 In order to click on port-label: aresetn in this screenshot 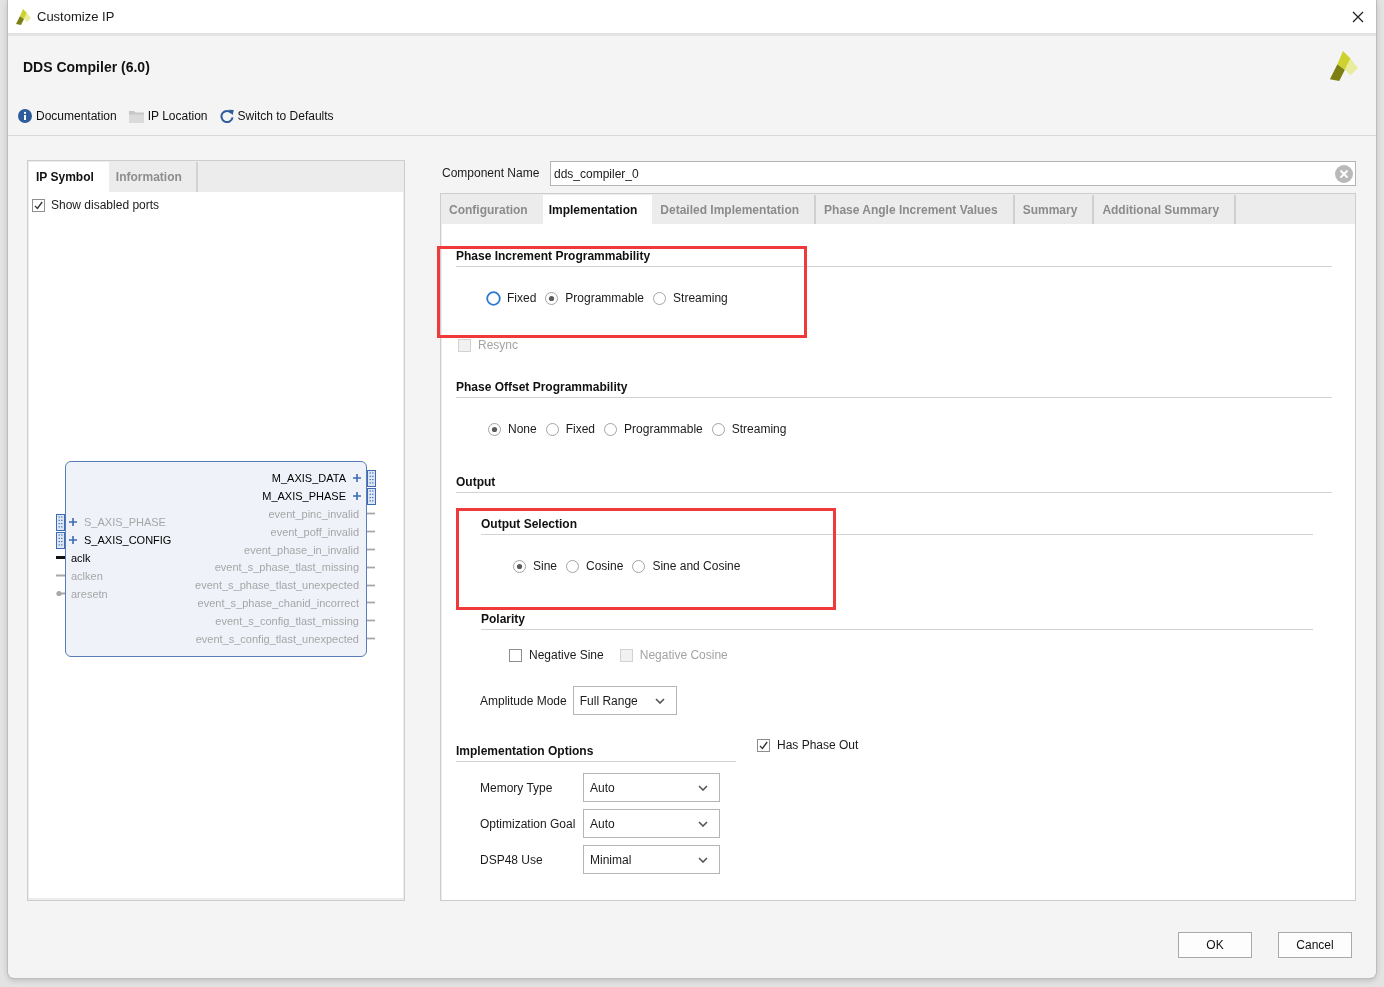, I will do `click(89, 593)`.